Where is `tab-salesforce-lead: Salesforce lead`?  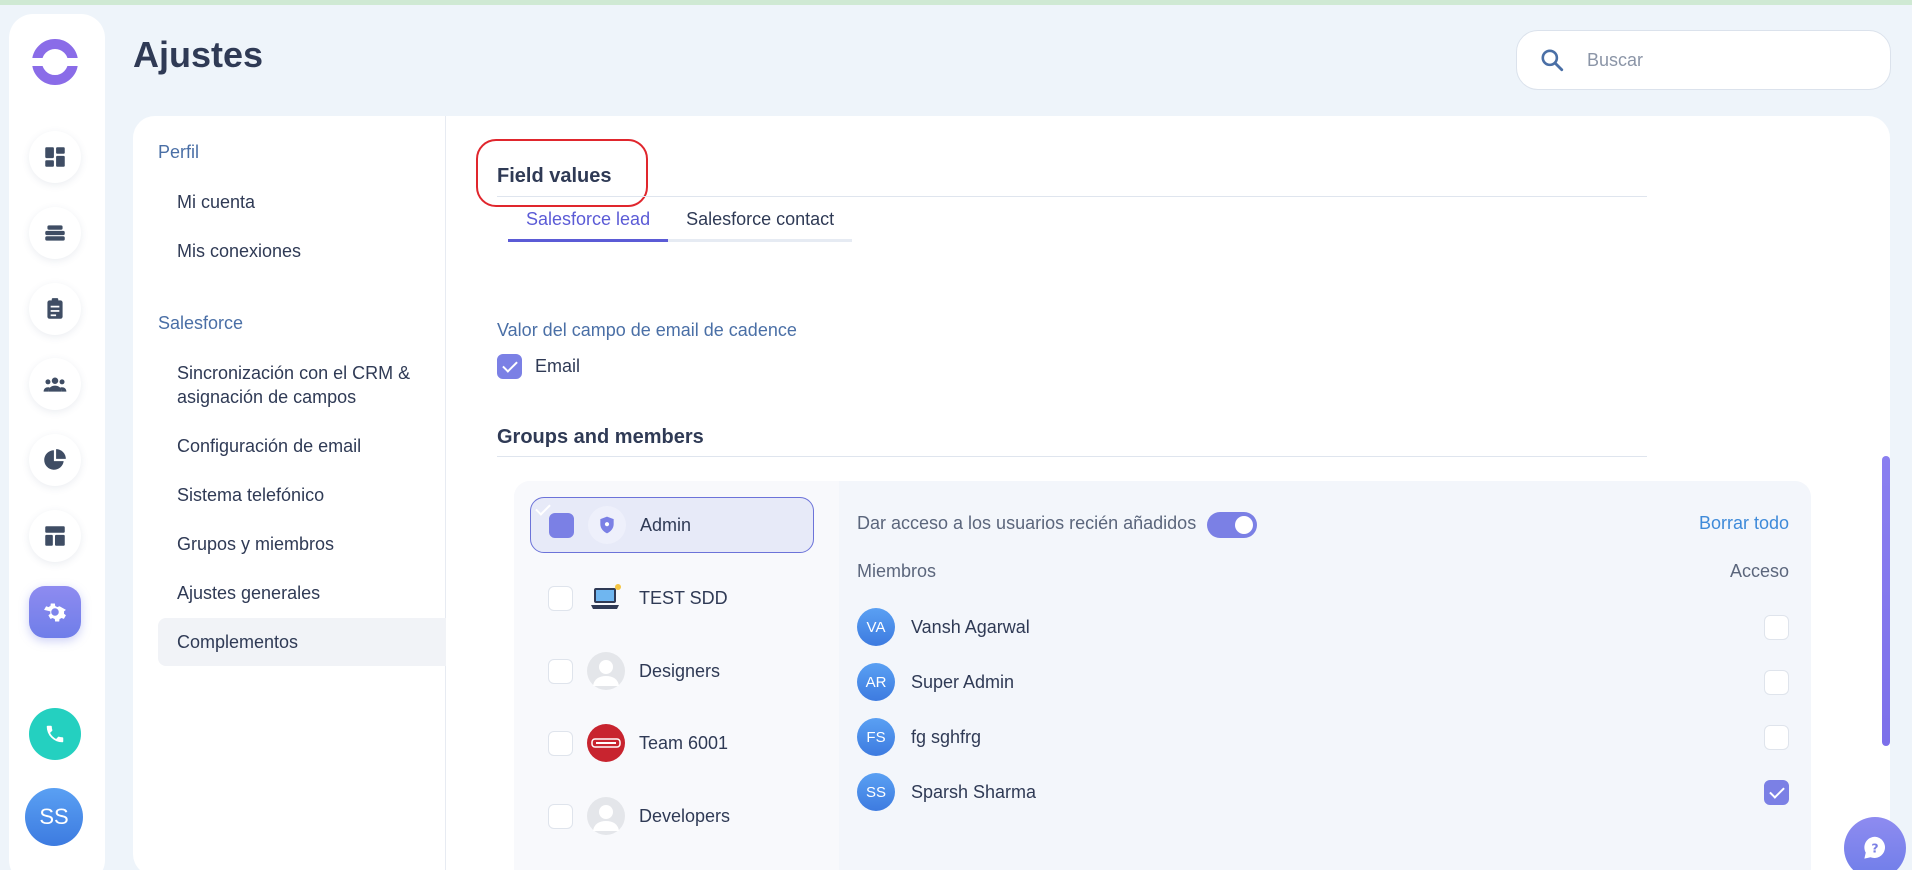
tab-salesforce-lead: Salesforce lead is located at coordinates (588, 221).